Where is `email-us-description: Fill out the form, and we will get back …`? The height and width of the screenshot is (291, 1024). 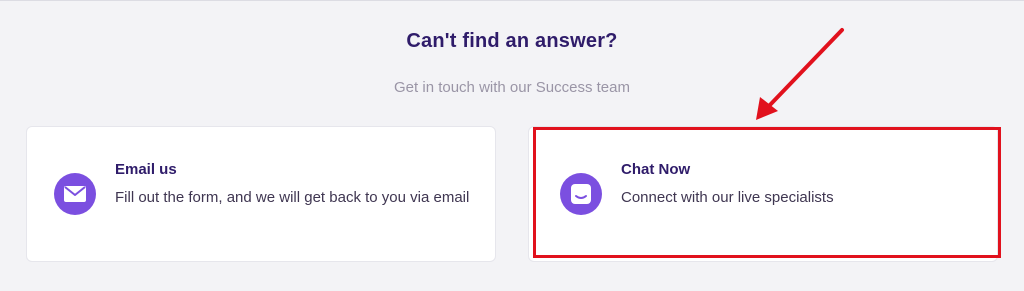 email-us-description: Fill out the form, and we will get back … is located at coordinates (292, 197).